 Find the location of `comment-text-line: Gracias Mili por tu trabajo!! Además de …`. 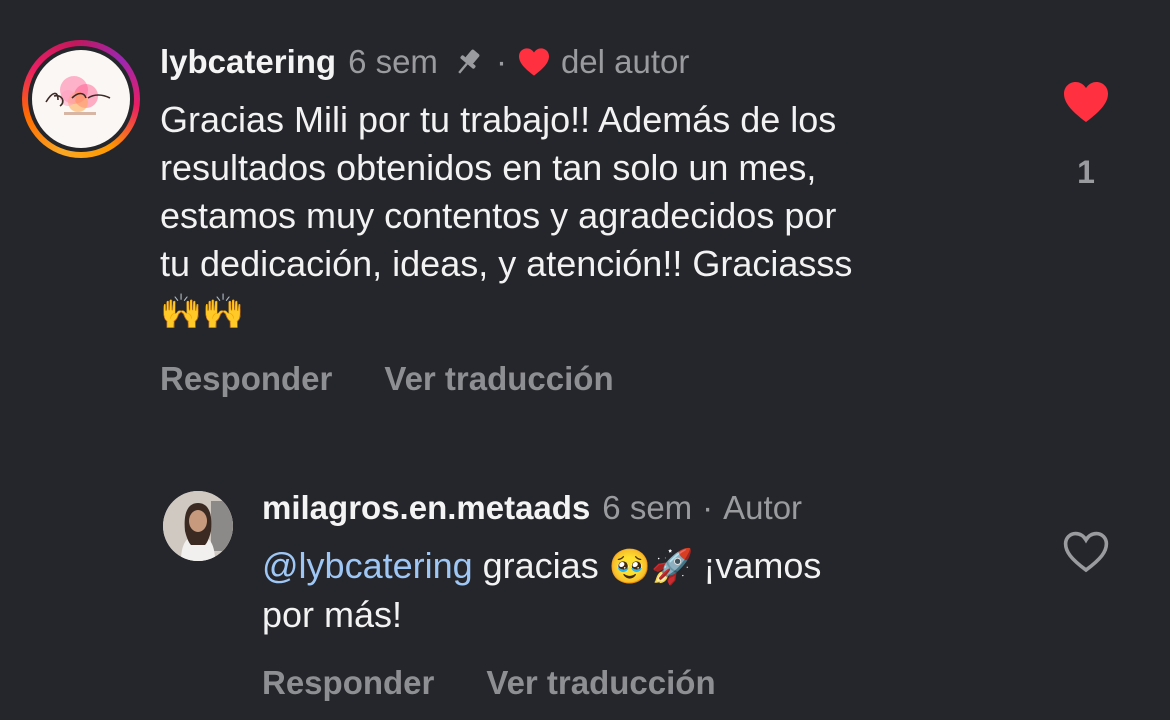

comment-text-line: Gracias Mili por tu trabajo!! Además de … is located at coordinates (498, 119).